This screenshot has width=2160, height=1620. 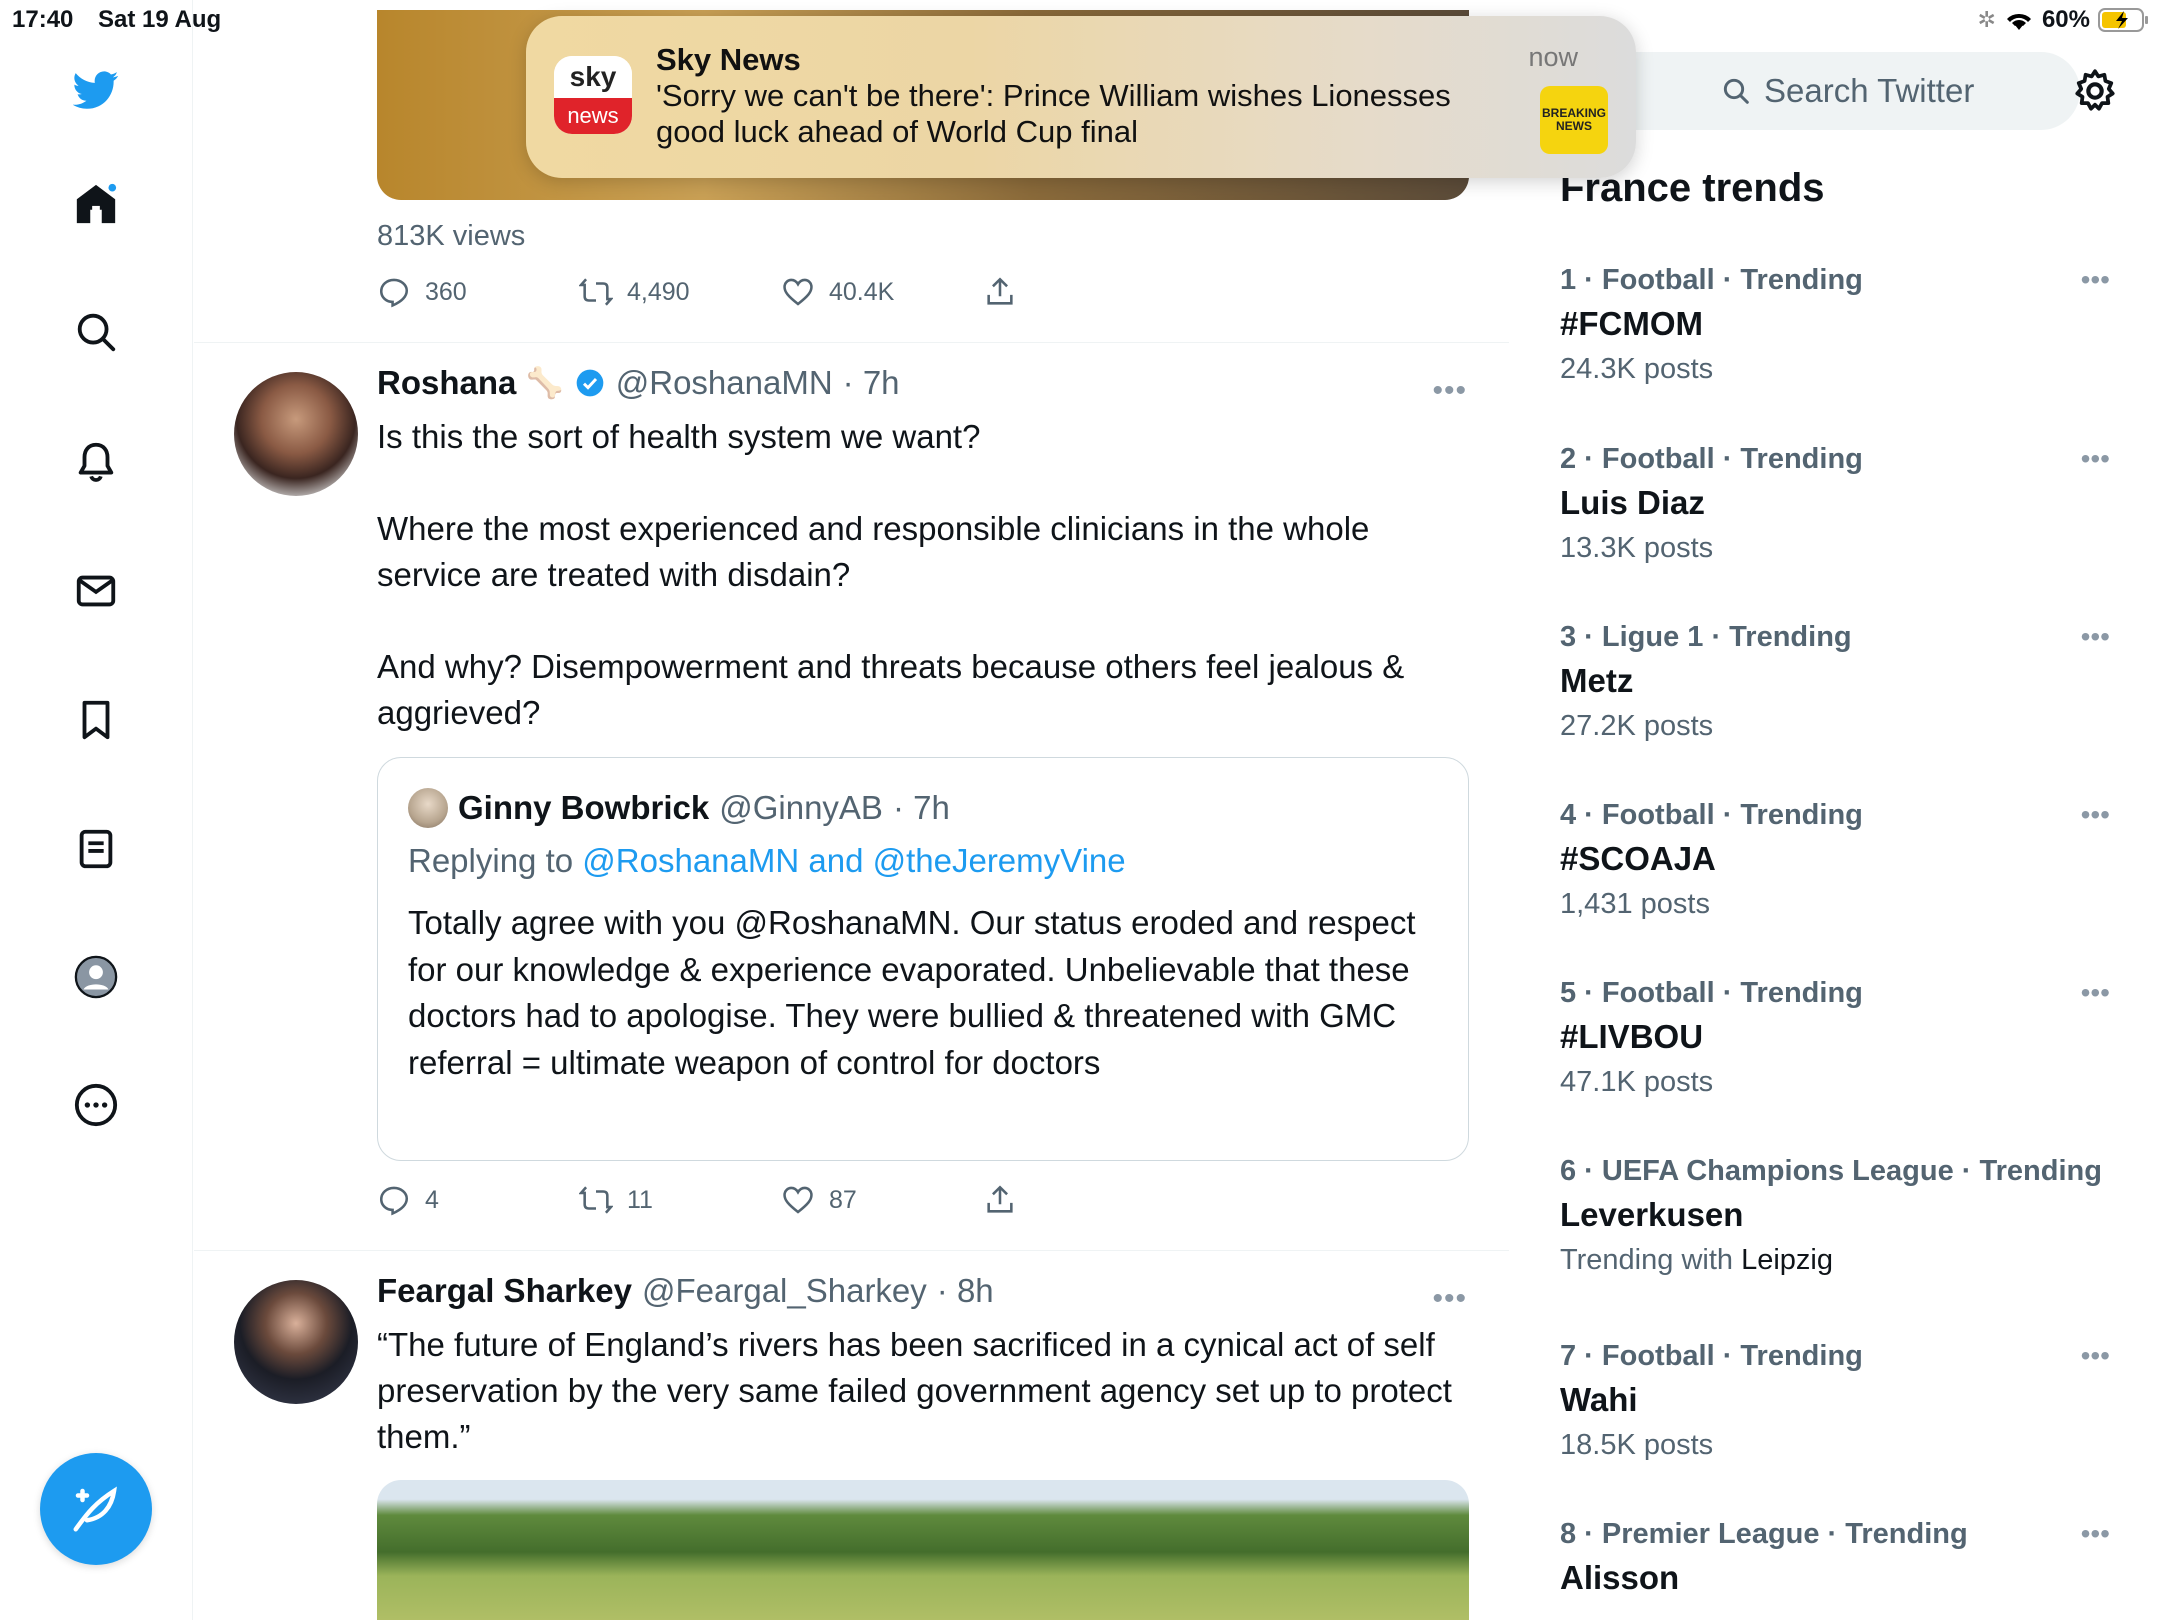 I want to click on tweet-header: Roshana 🦴 @RoshanaMN · 7h, so click(x=638, y=383).